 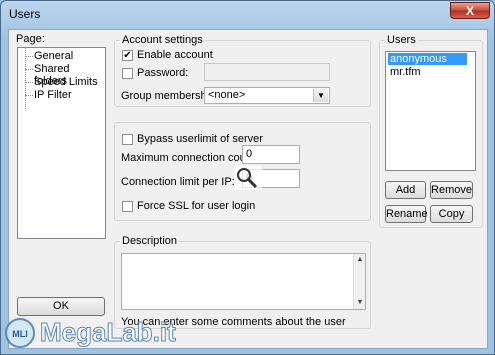 What do you see at coordinates (405, 72) in the screenshot?
I see `user-item-mr-tfm: mr.tfm` at bounding box center [405, 72].